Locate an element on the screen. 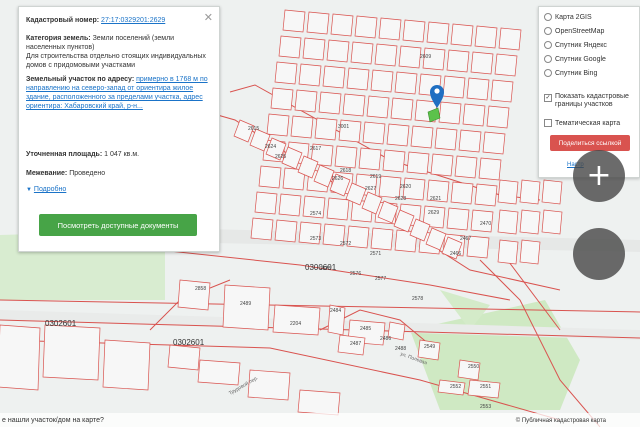 This screenshot has height=427, width=640. thematic-option: Тематическая карта is located at coordinates (582, 123).